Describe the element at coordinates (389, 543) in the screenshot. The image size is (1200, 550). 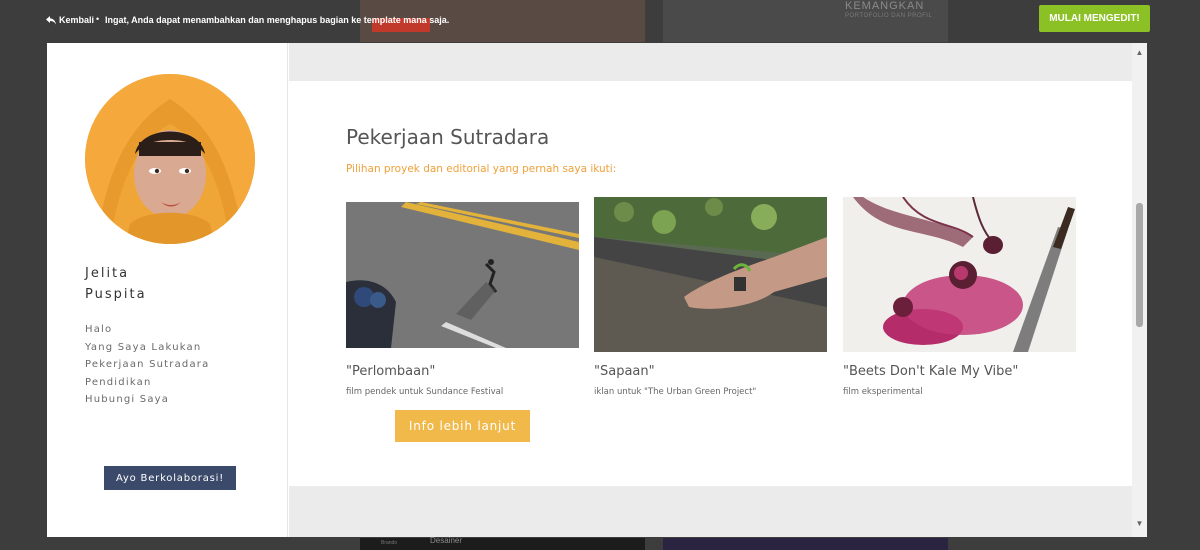
I see `background-small-label: Brando` at that location.